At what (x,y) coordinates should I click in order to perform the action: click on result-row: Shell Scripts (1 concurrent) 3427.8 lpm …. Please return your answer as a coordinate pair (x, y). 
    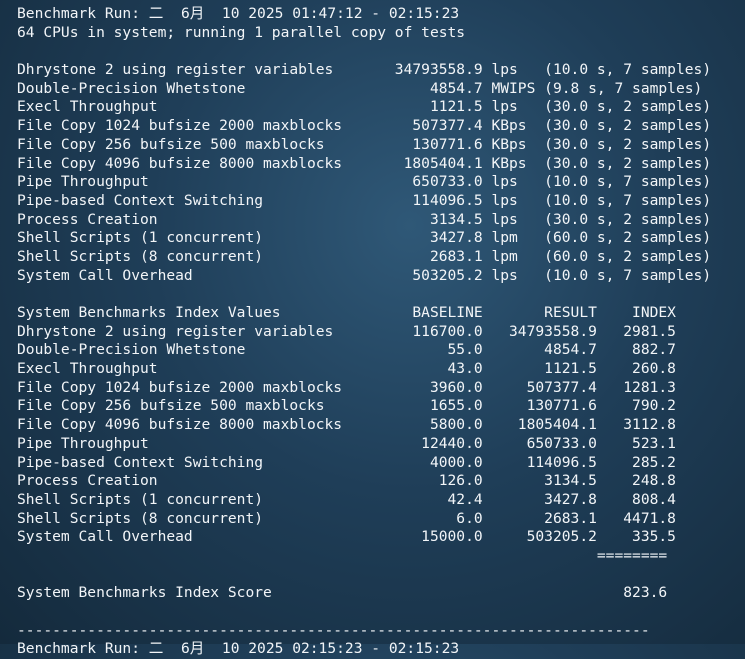
    Looking at the image, I should click on (364, 238).